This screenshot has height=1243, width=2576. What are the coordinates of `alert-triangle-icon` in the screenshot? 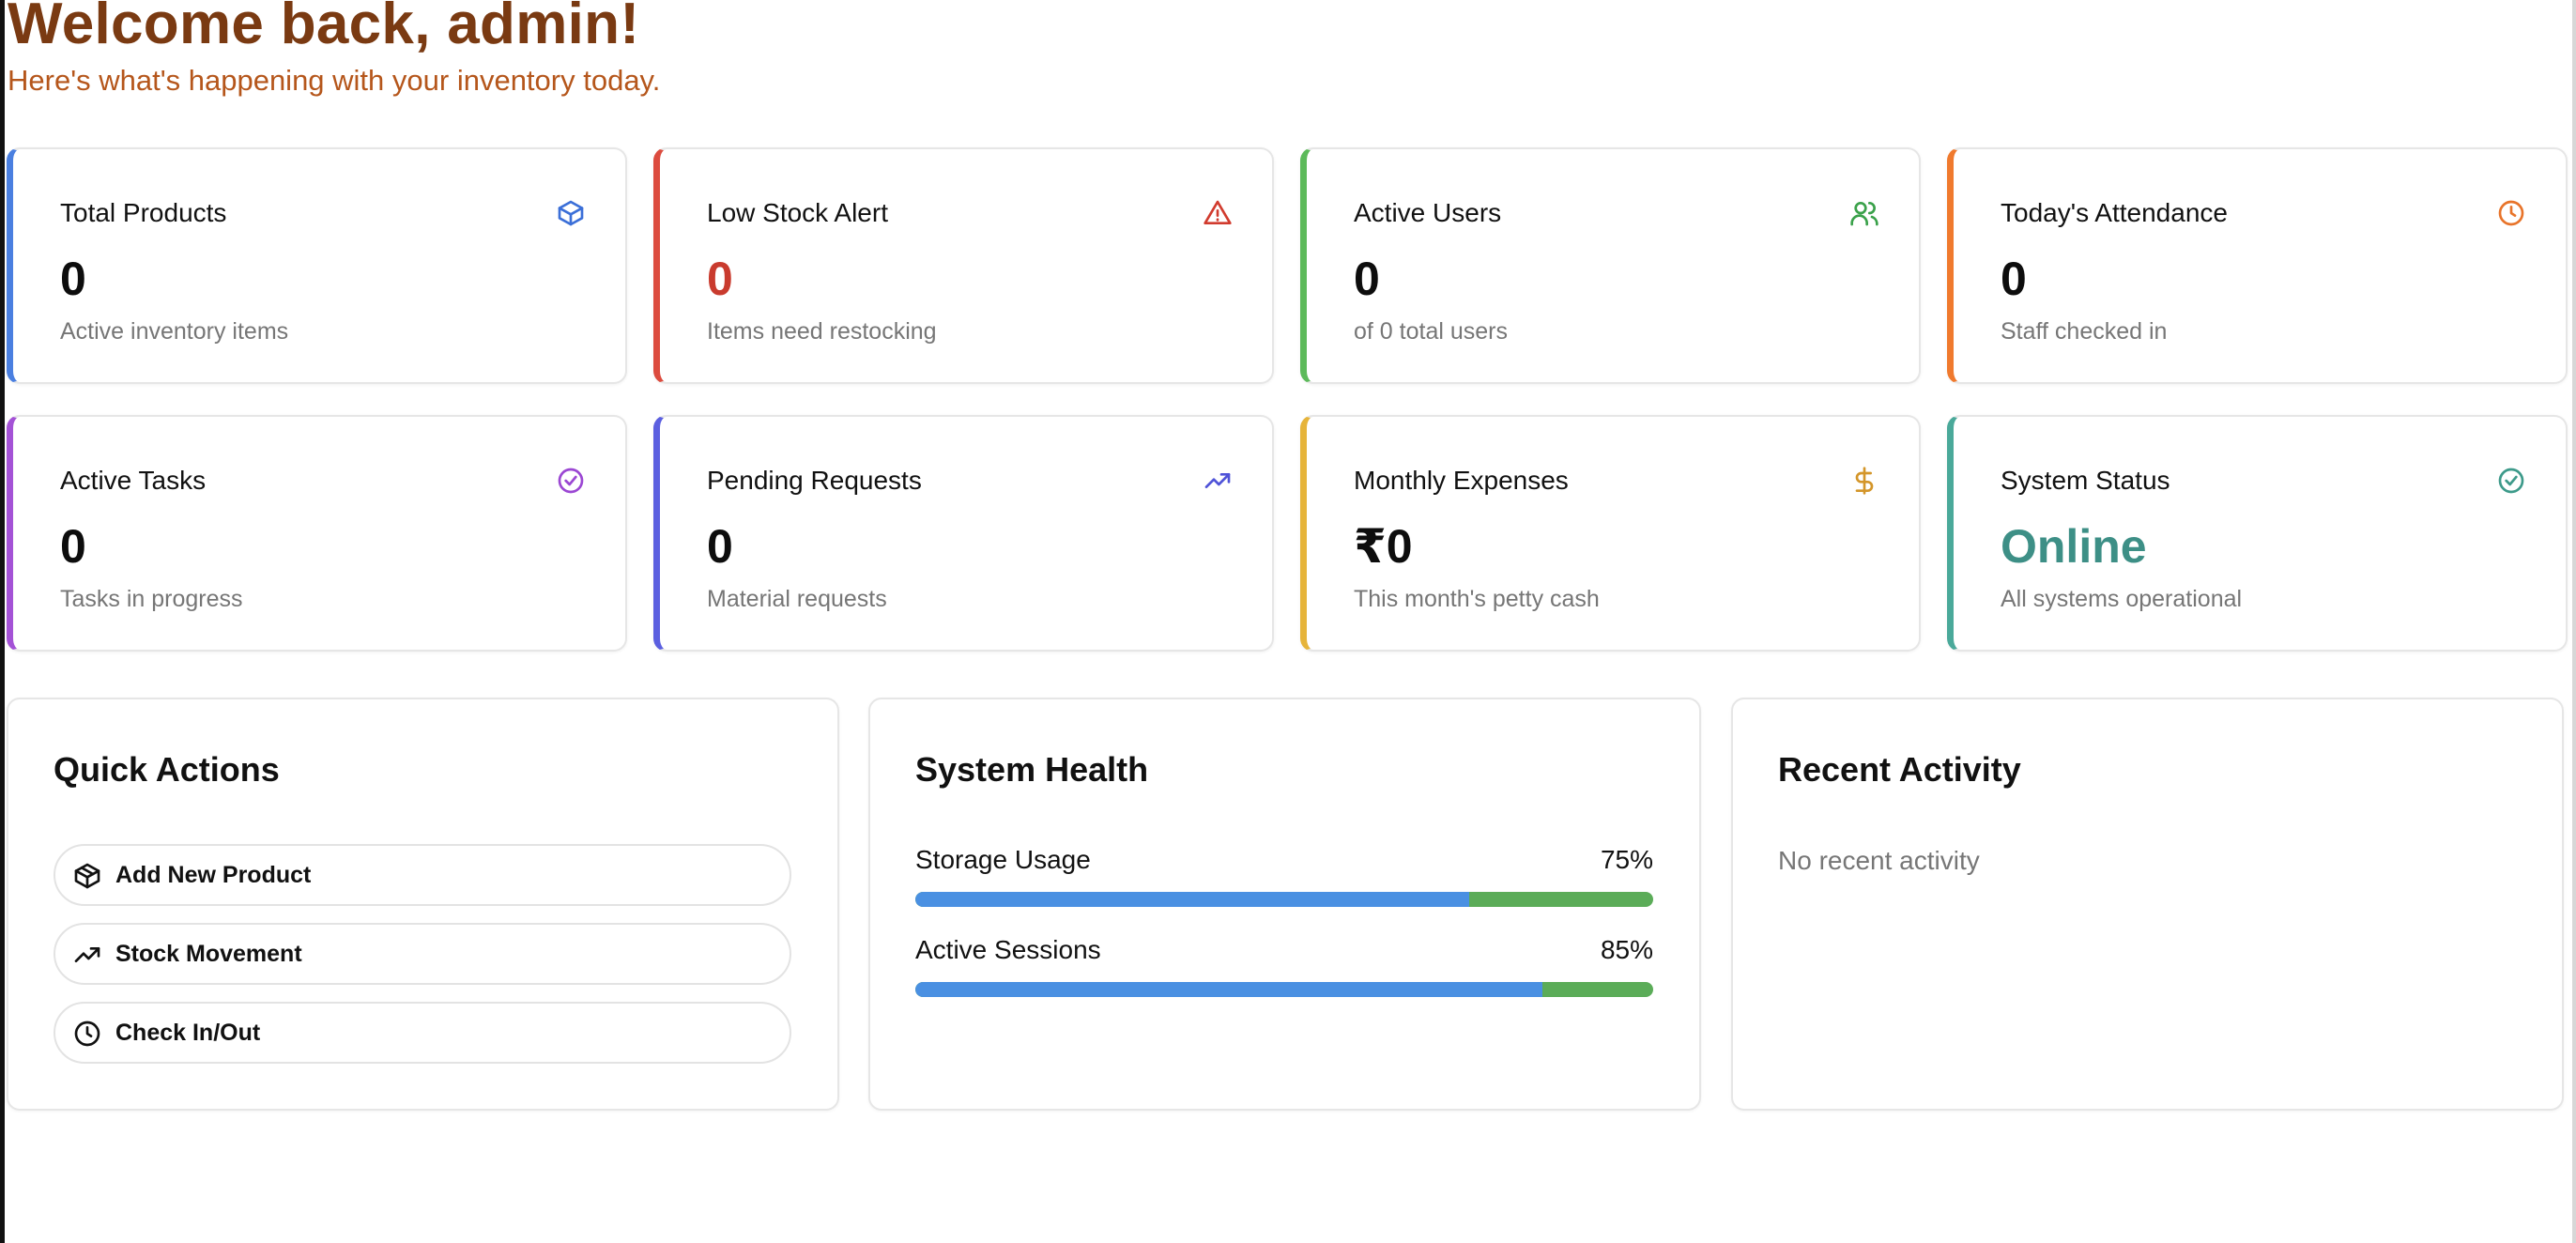 It's located at (1218, 213).